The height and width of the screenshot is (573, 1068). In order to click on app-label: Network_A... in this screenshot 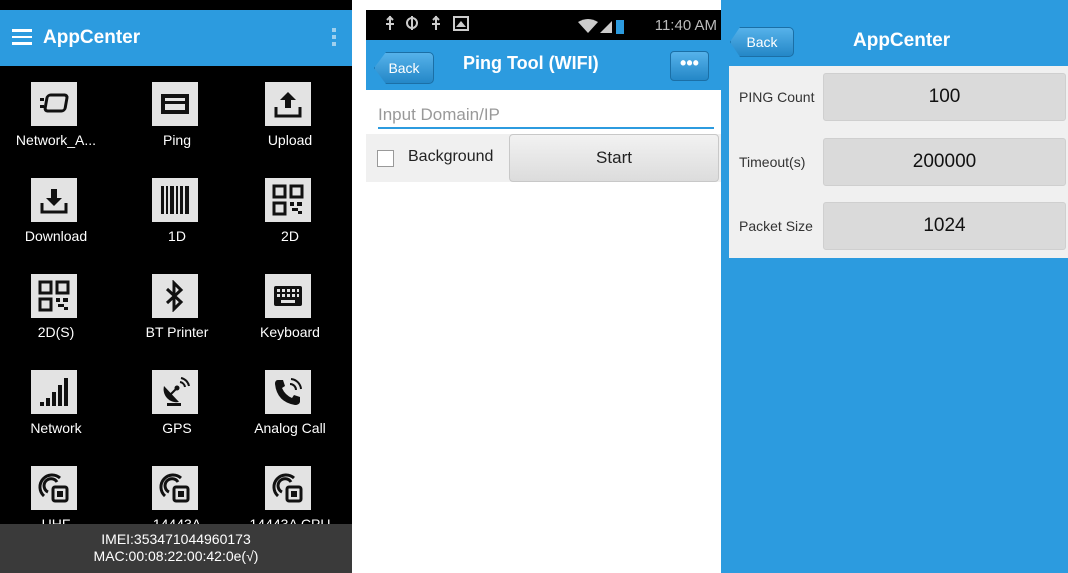, I will do `click(56, 140)`.